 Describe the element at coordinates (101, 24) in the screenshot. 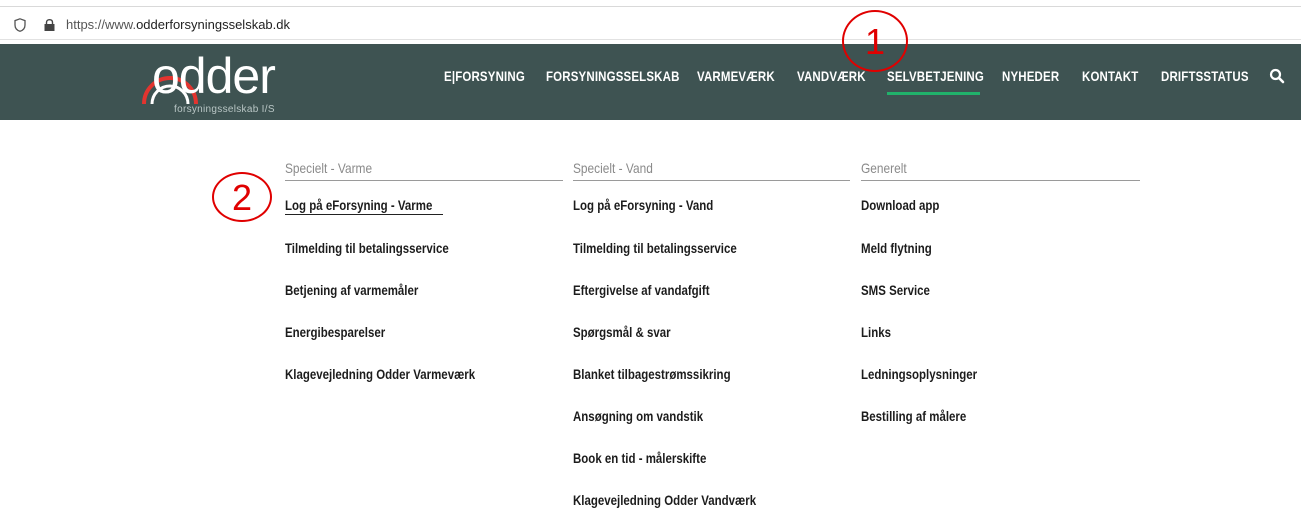

I see `url-prefix: https://www.` at that location.